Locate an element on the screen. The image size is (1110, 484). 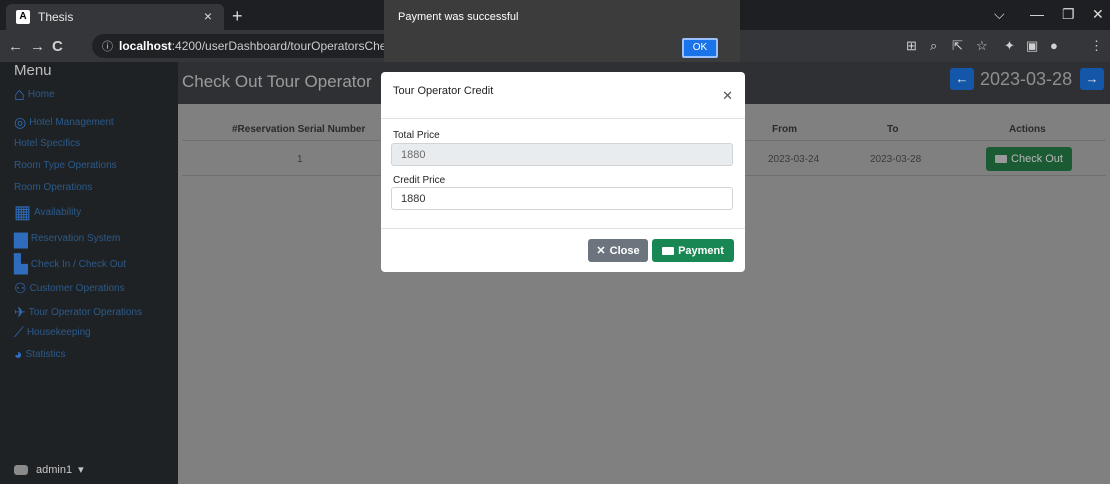
sidebar-item-housekeeping: ⟋ Housekeeping is located at coordinates (52, 332).